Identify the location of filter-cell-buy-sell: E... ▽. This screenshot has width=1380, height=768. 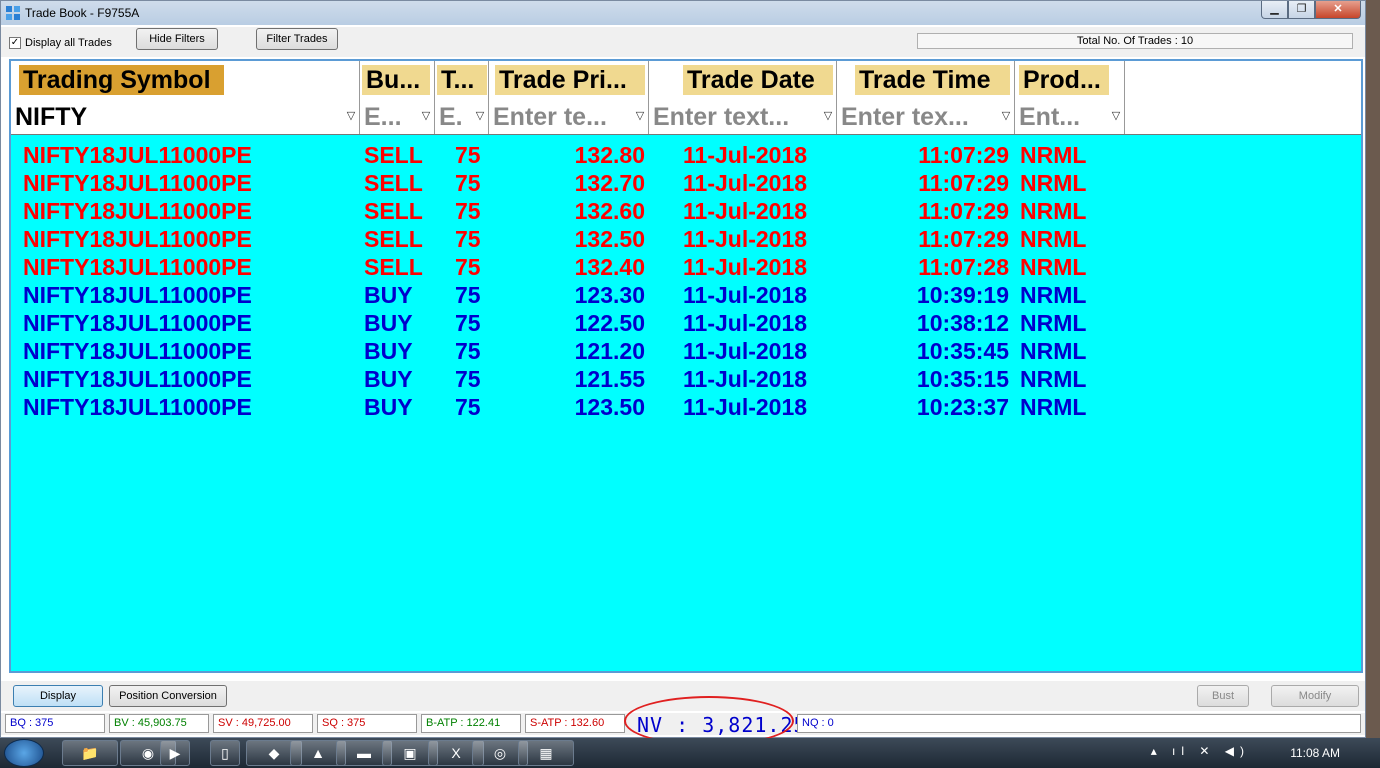
(397, 116).